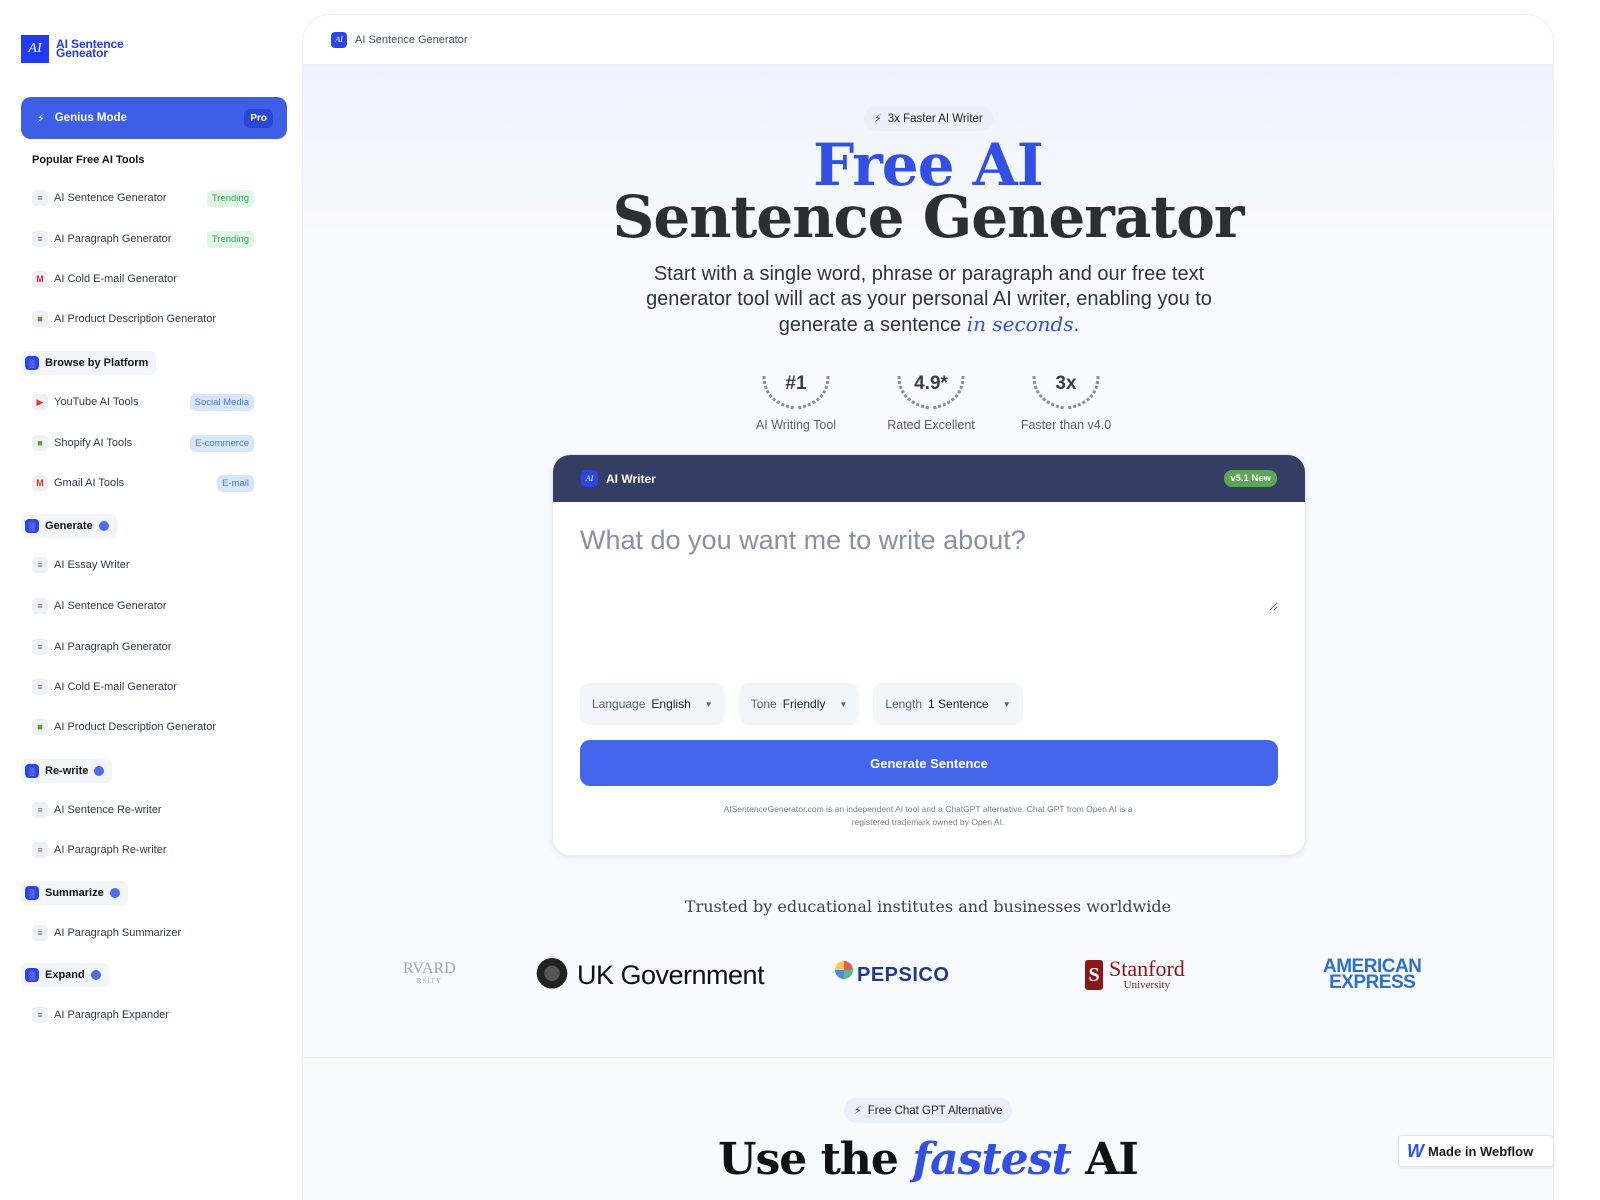 This screenshot has width=1600, height=1200. I want to click on length-select: Length 1 Sentence ▼, so click(948, 704).